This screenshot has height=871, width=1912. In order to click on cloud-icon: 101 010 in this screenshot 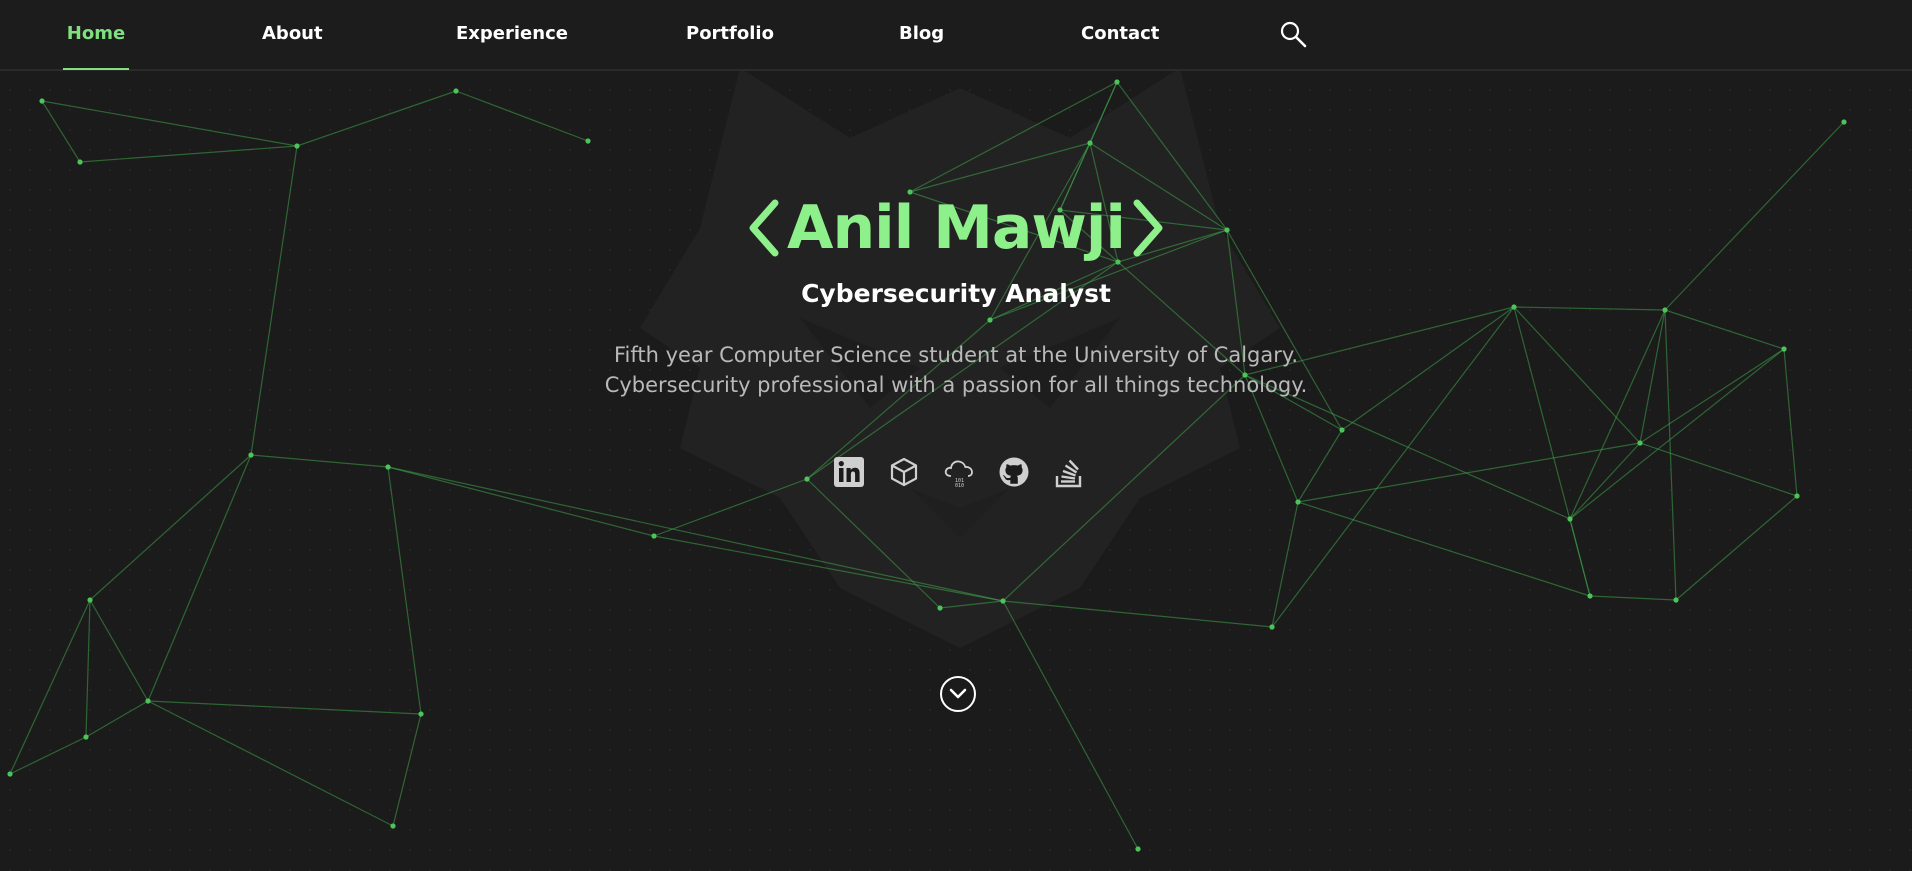, I will do `click(958, 474)`.